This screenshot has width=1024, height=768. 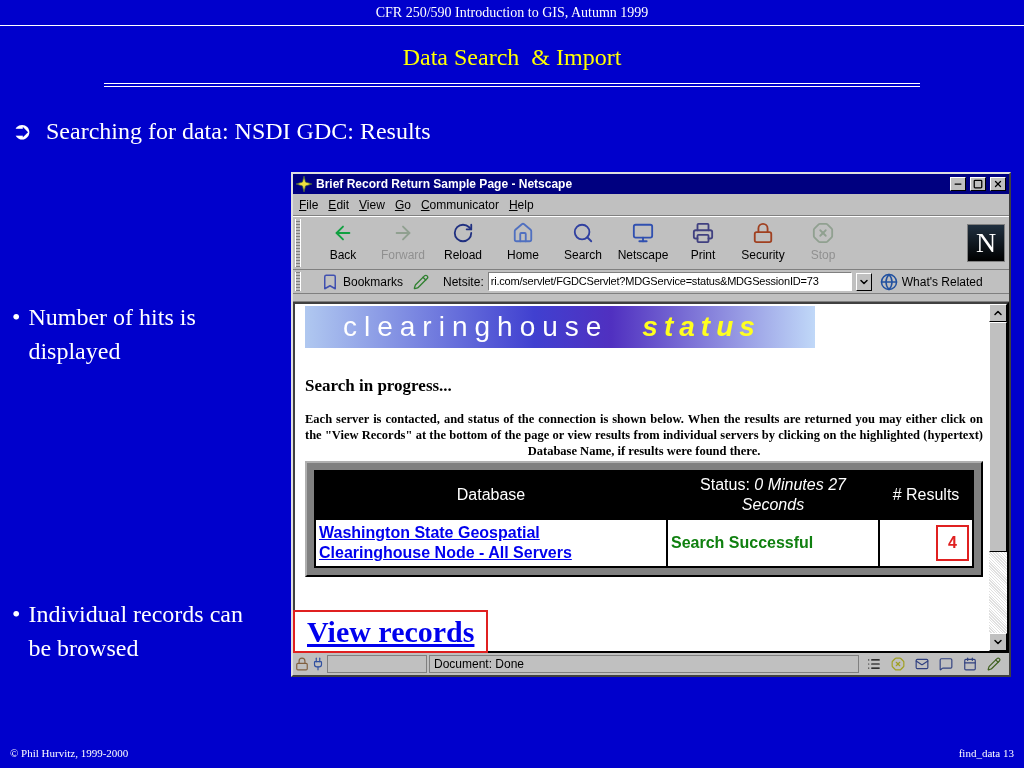 What do you see at coordinates (309, 204) in the screenshot?
I see `menu-item: File` at bounding box center [309, 204].